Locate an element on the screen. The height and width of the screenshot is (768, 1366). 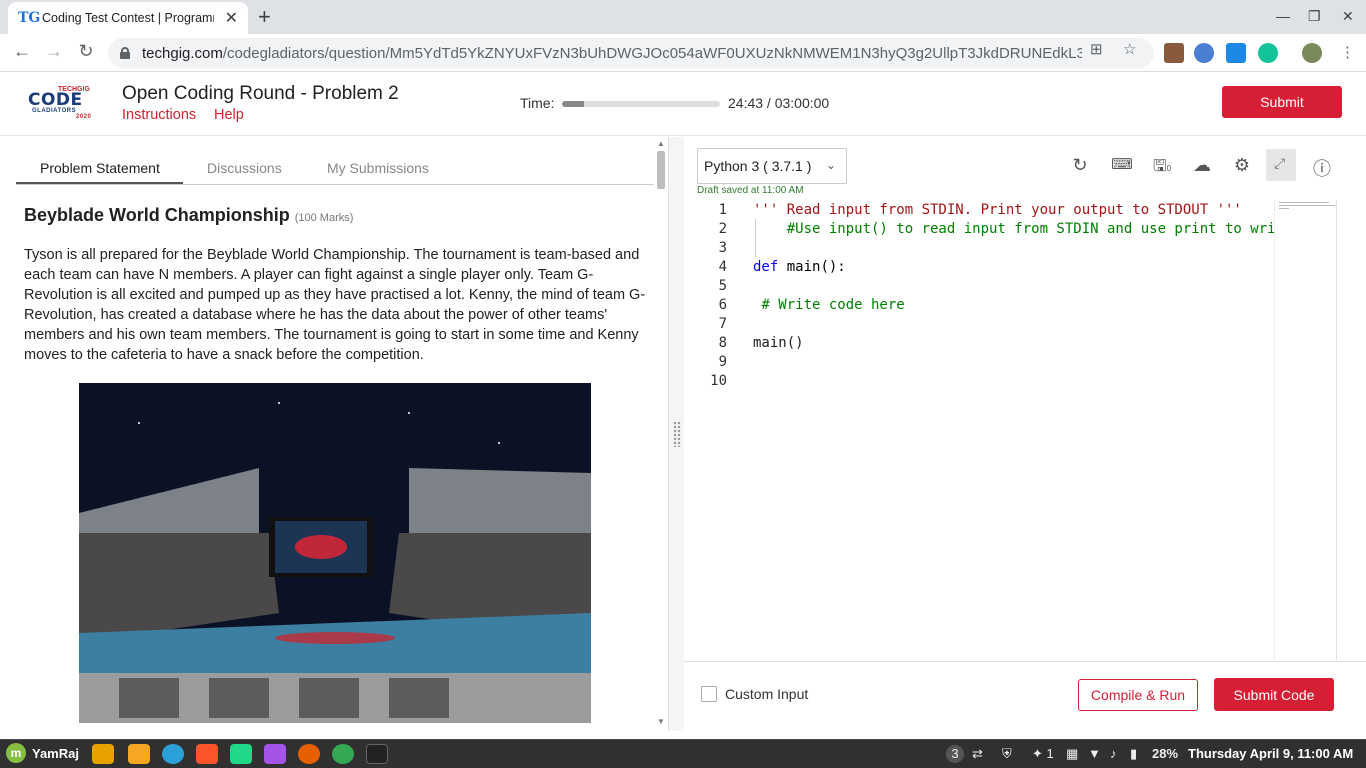
minimize-icon: — is located at coordinates (1283, 16).